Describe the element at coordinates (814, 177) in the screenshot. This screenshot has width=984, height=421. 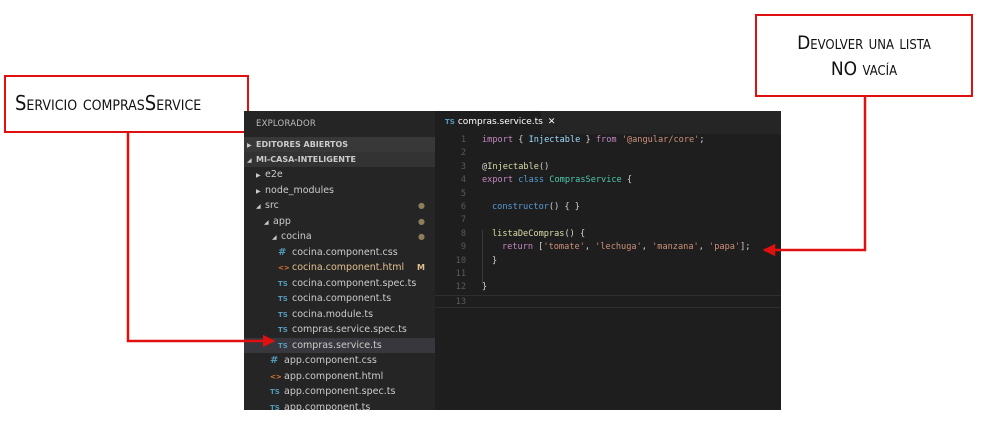
I see `arrow-to-return-line` at that location.